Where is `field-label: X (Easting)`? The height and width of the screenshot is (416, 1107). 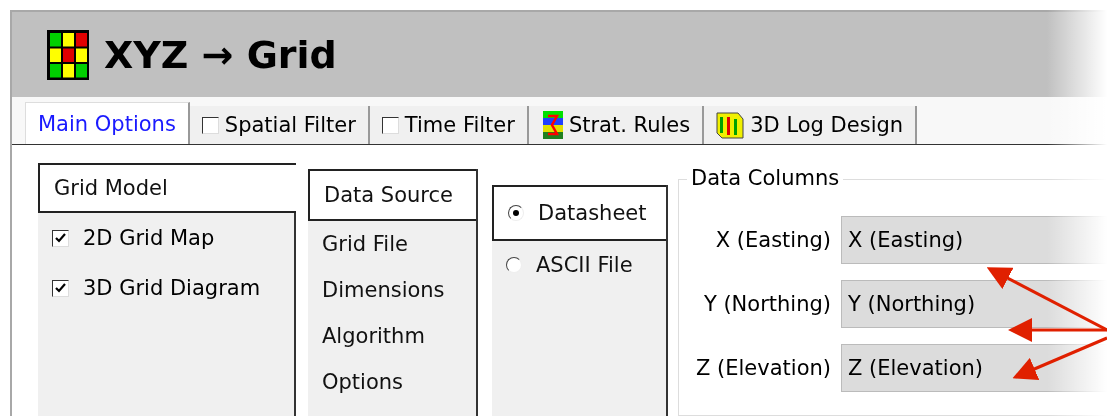
field-label: X (Easting) is located at coordinates (773, 240).